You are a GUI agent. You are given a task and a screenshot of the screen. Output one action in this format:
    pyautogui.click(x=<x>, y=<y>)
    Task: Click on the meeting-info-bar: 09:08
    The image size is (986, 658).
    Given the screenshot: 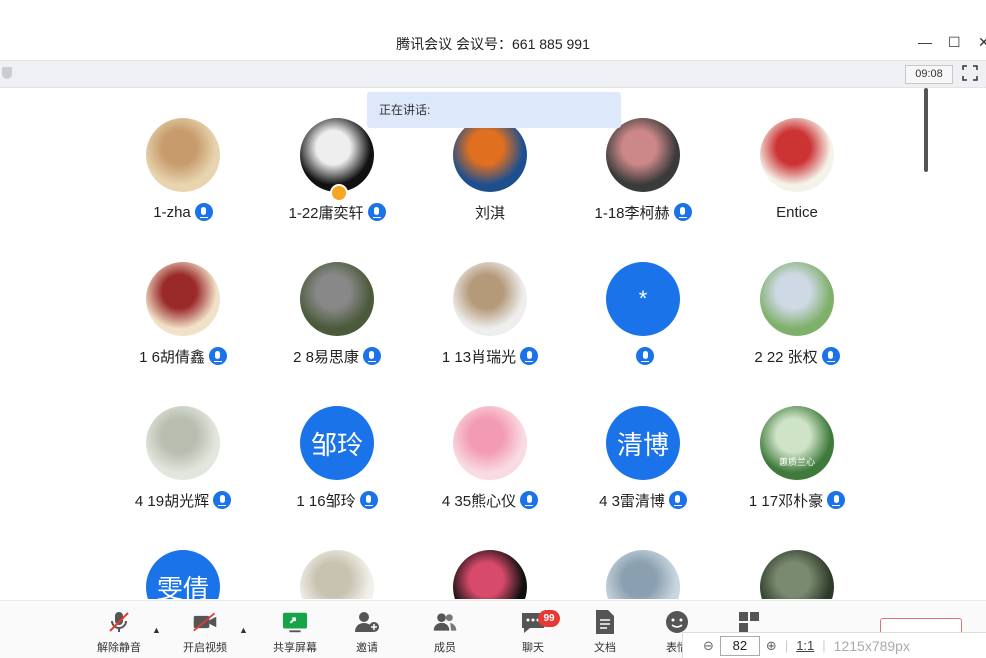 What is the action you would take?
    pyautogui.click(x=493, y=74)
    